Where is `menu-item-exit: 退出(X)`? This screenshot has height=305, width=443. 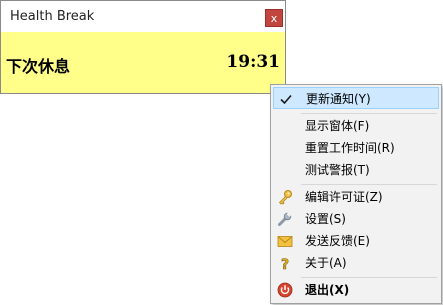 menu-item-exit: 退出(X) is located at coordinates (356, 290).